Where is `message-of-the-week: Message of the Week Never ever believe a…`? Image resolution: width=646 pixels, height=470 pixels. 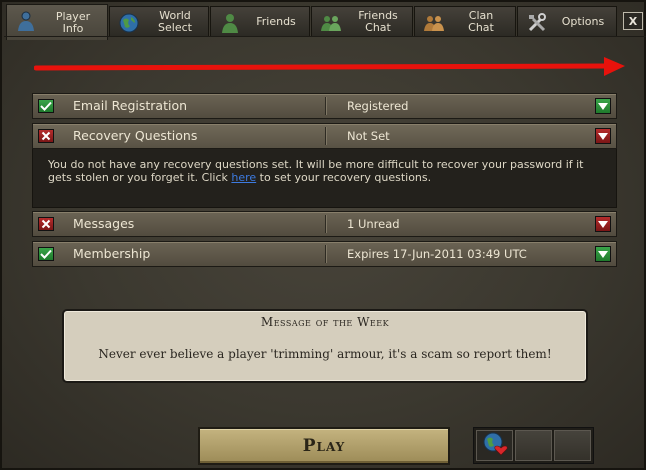
message-of-the-week: Message of the Week Never ever believe a… is located at coordinates (325, 346).